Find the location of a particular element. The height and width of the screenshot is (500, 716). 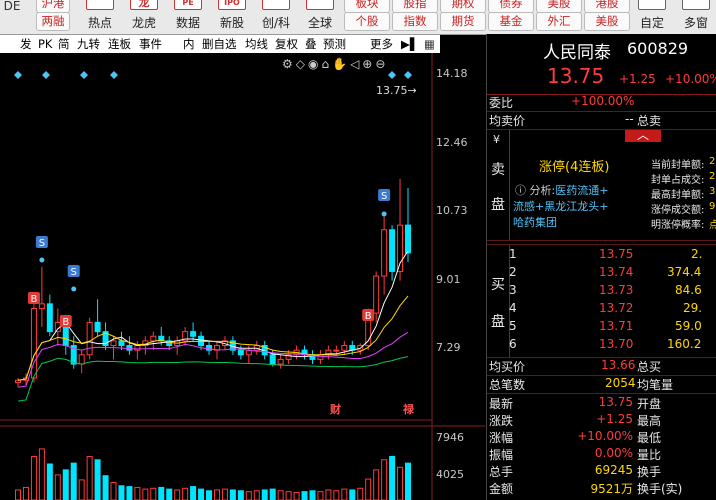

toolbar-moving-average: 均线 is located at coordinates (256, 44).